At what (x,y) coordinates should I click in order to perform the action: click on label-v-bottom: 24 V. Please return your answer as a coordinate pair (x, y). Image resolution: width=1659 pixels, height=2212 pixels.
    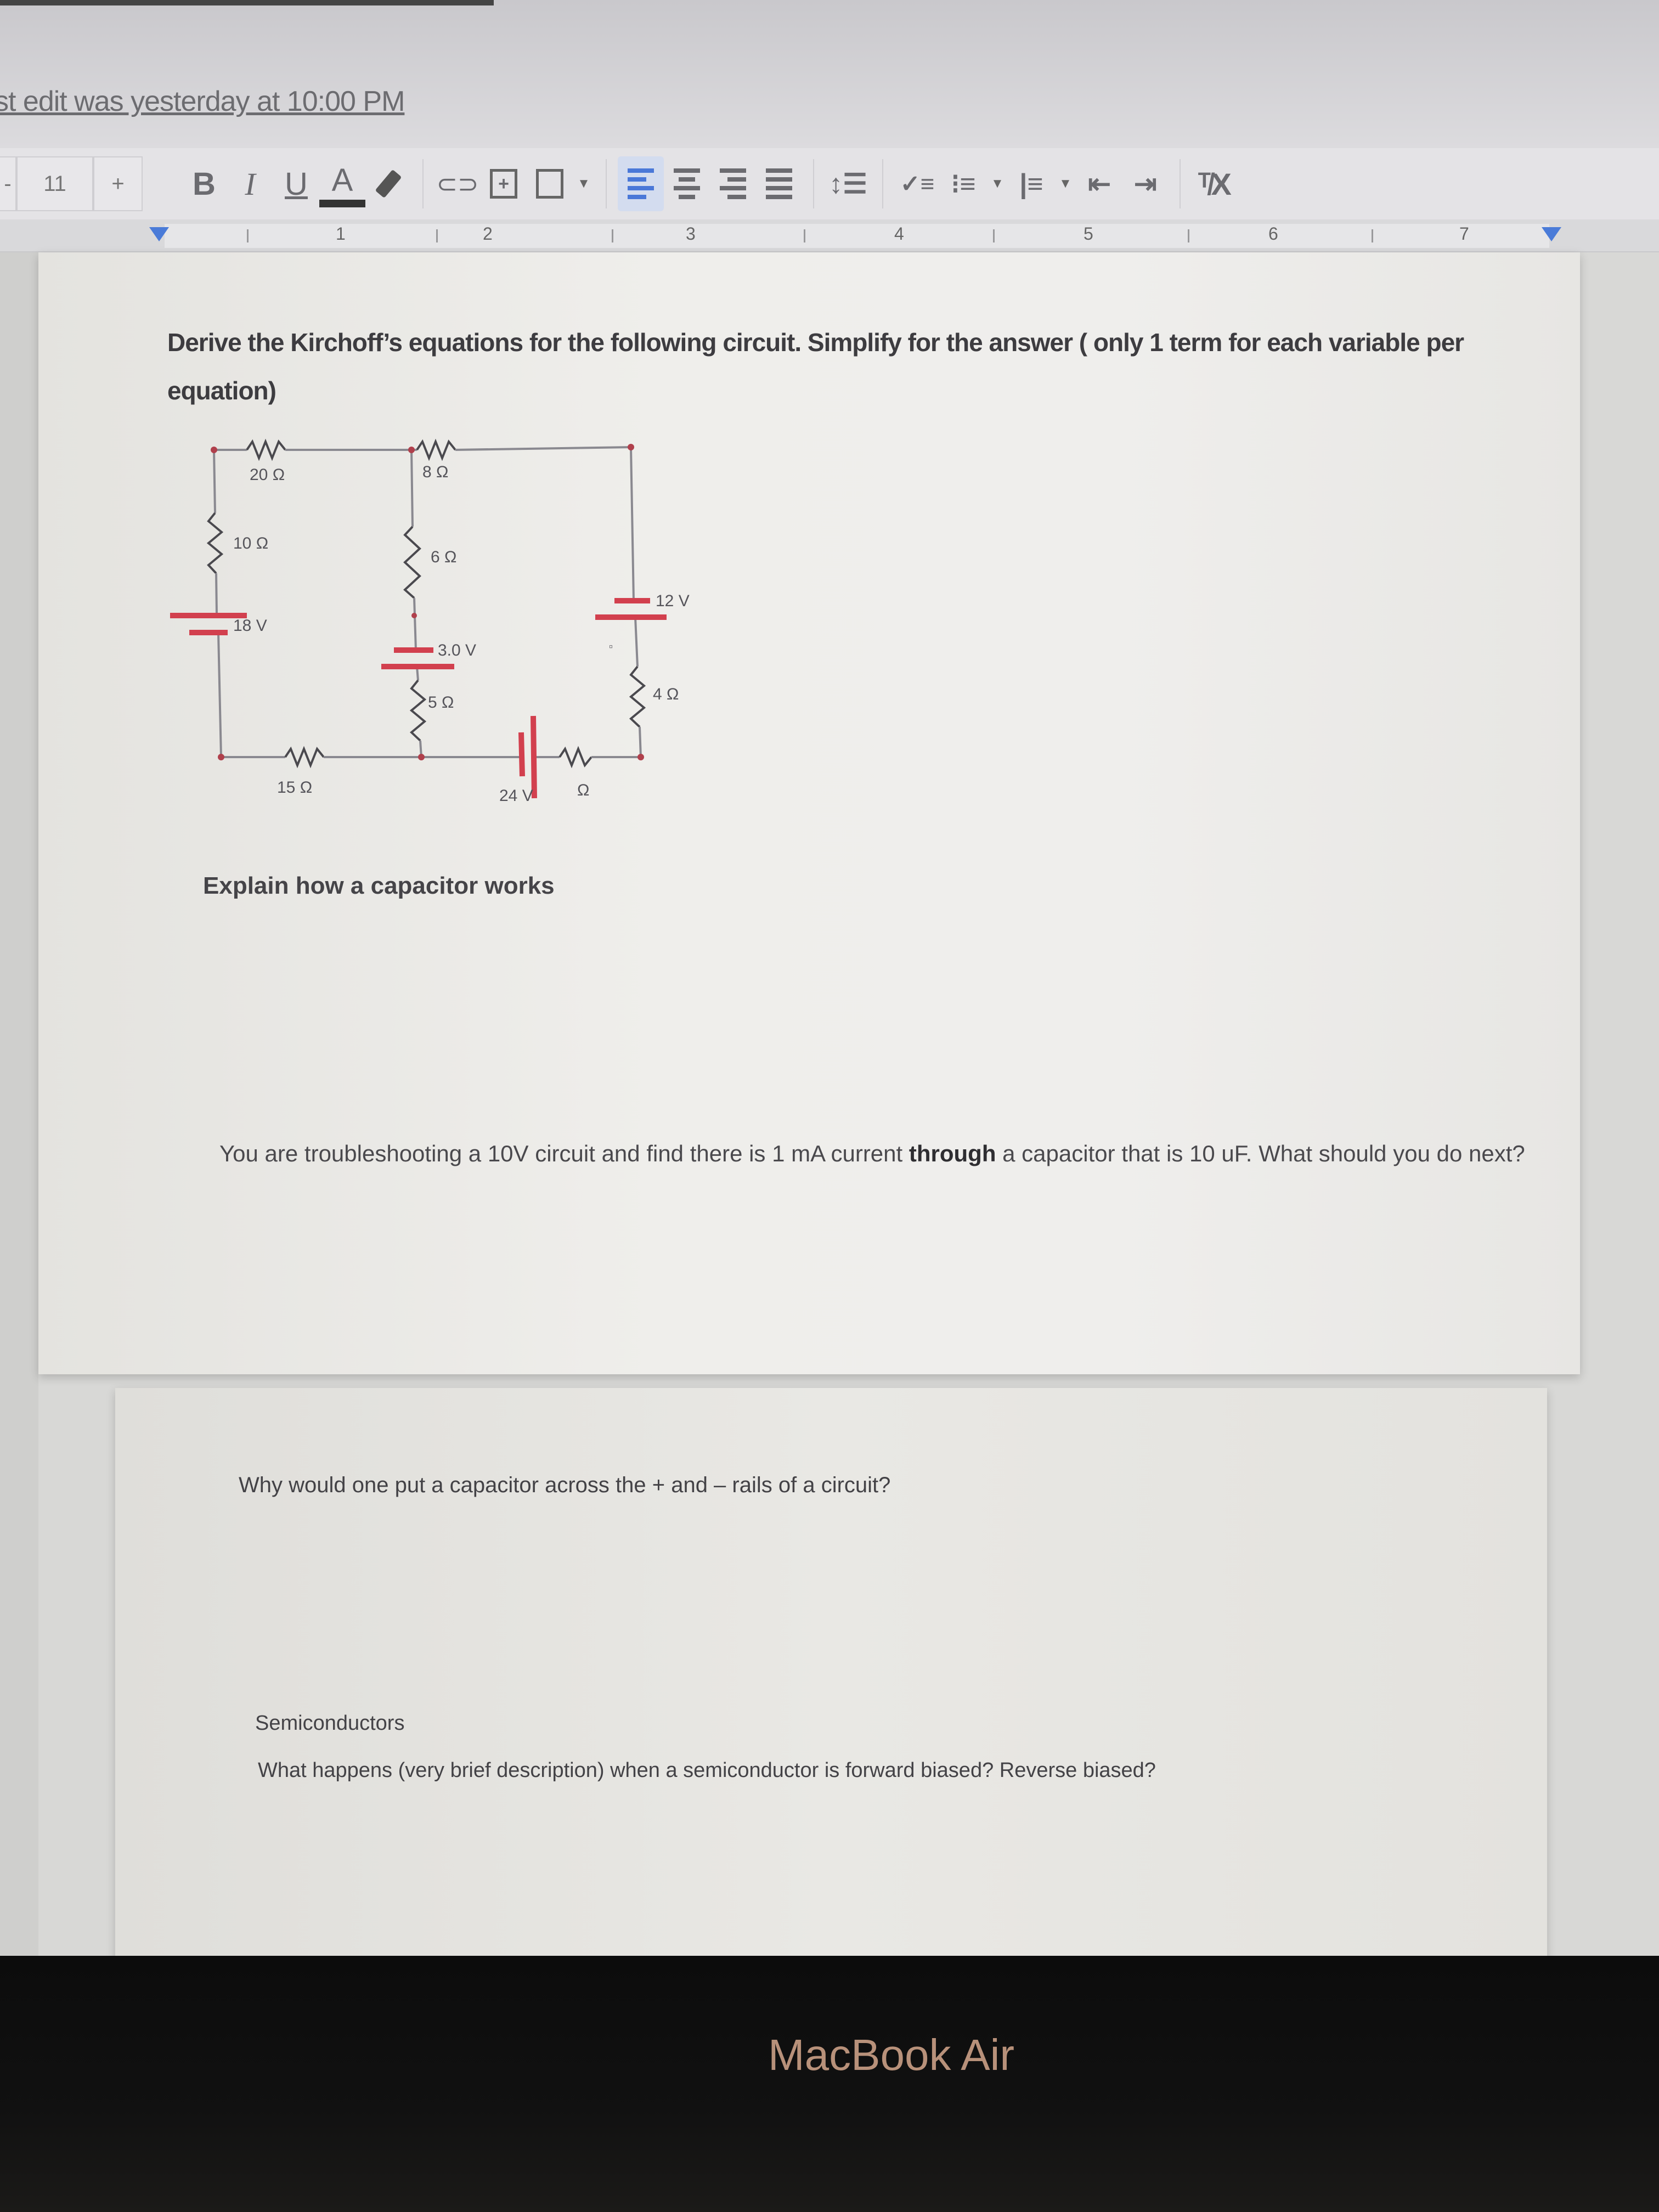
    Looking at the image, I should click on (516, 796).